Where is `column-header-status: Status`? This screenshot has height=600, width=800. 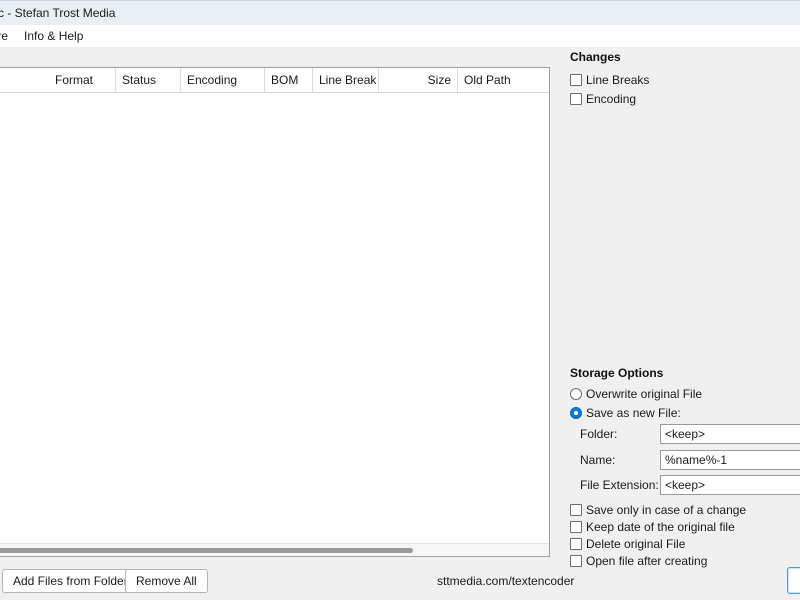
column-header-status: Status is located at coordinates (148, 80).